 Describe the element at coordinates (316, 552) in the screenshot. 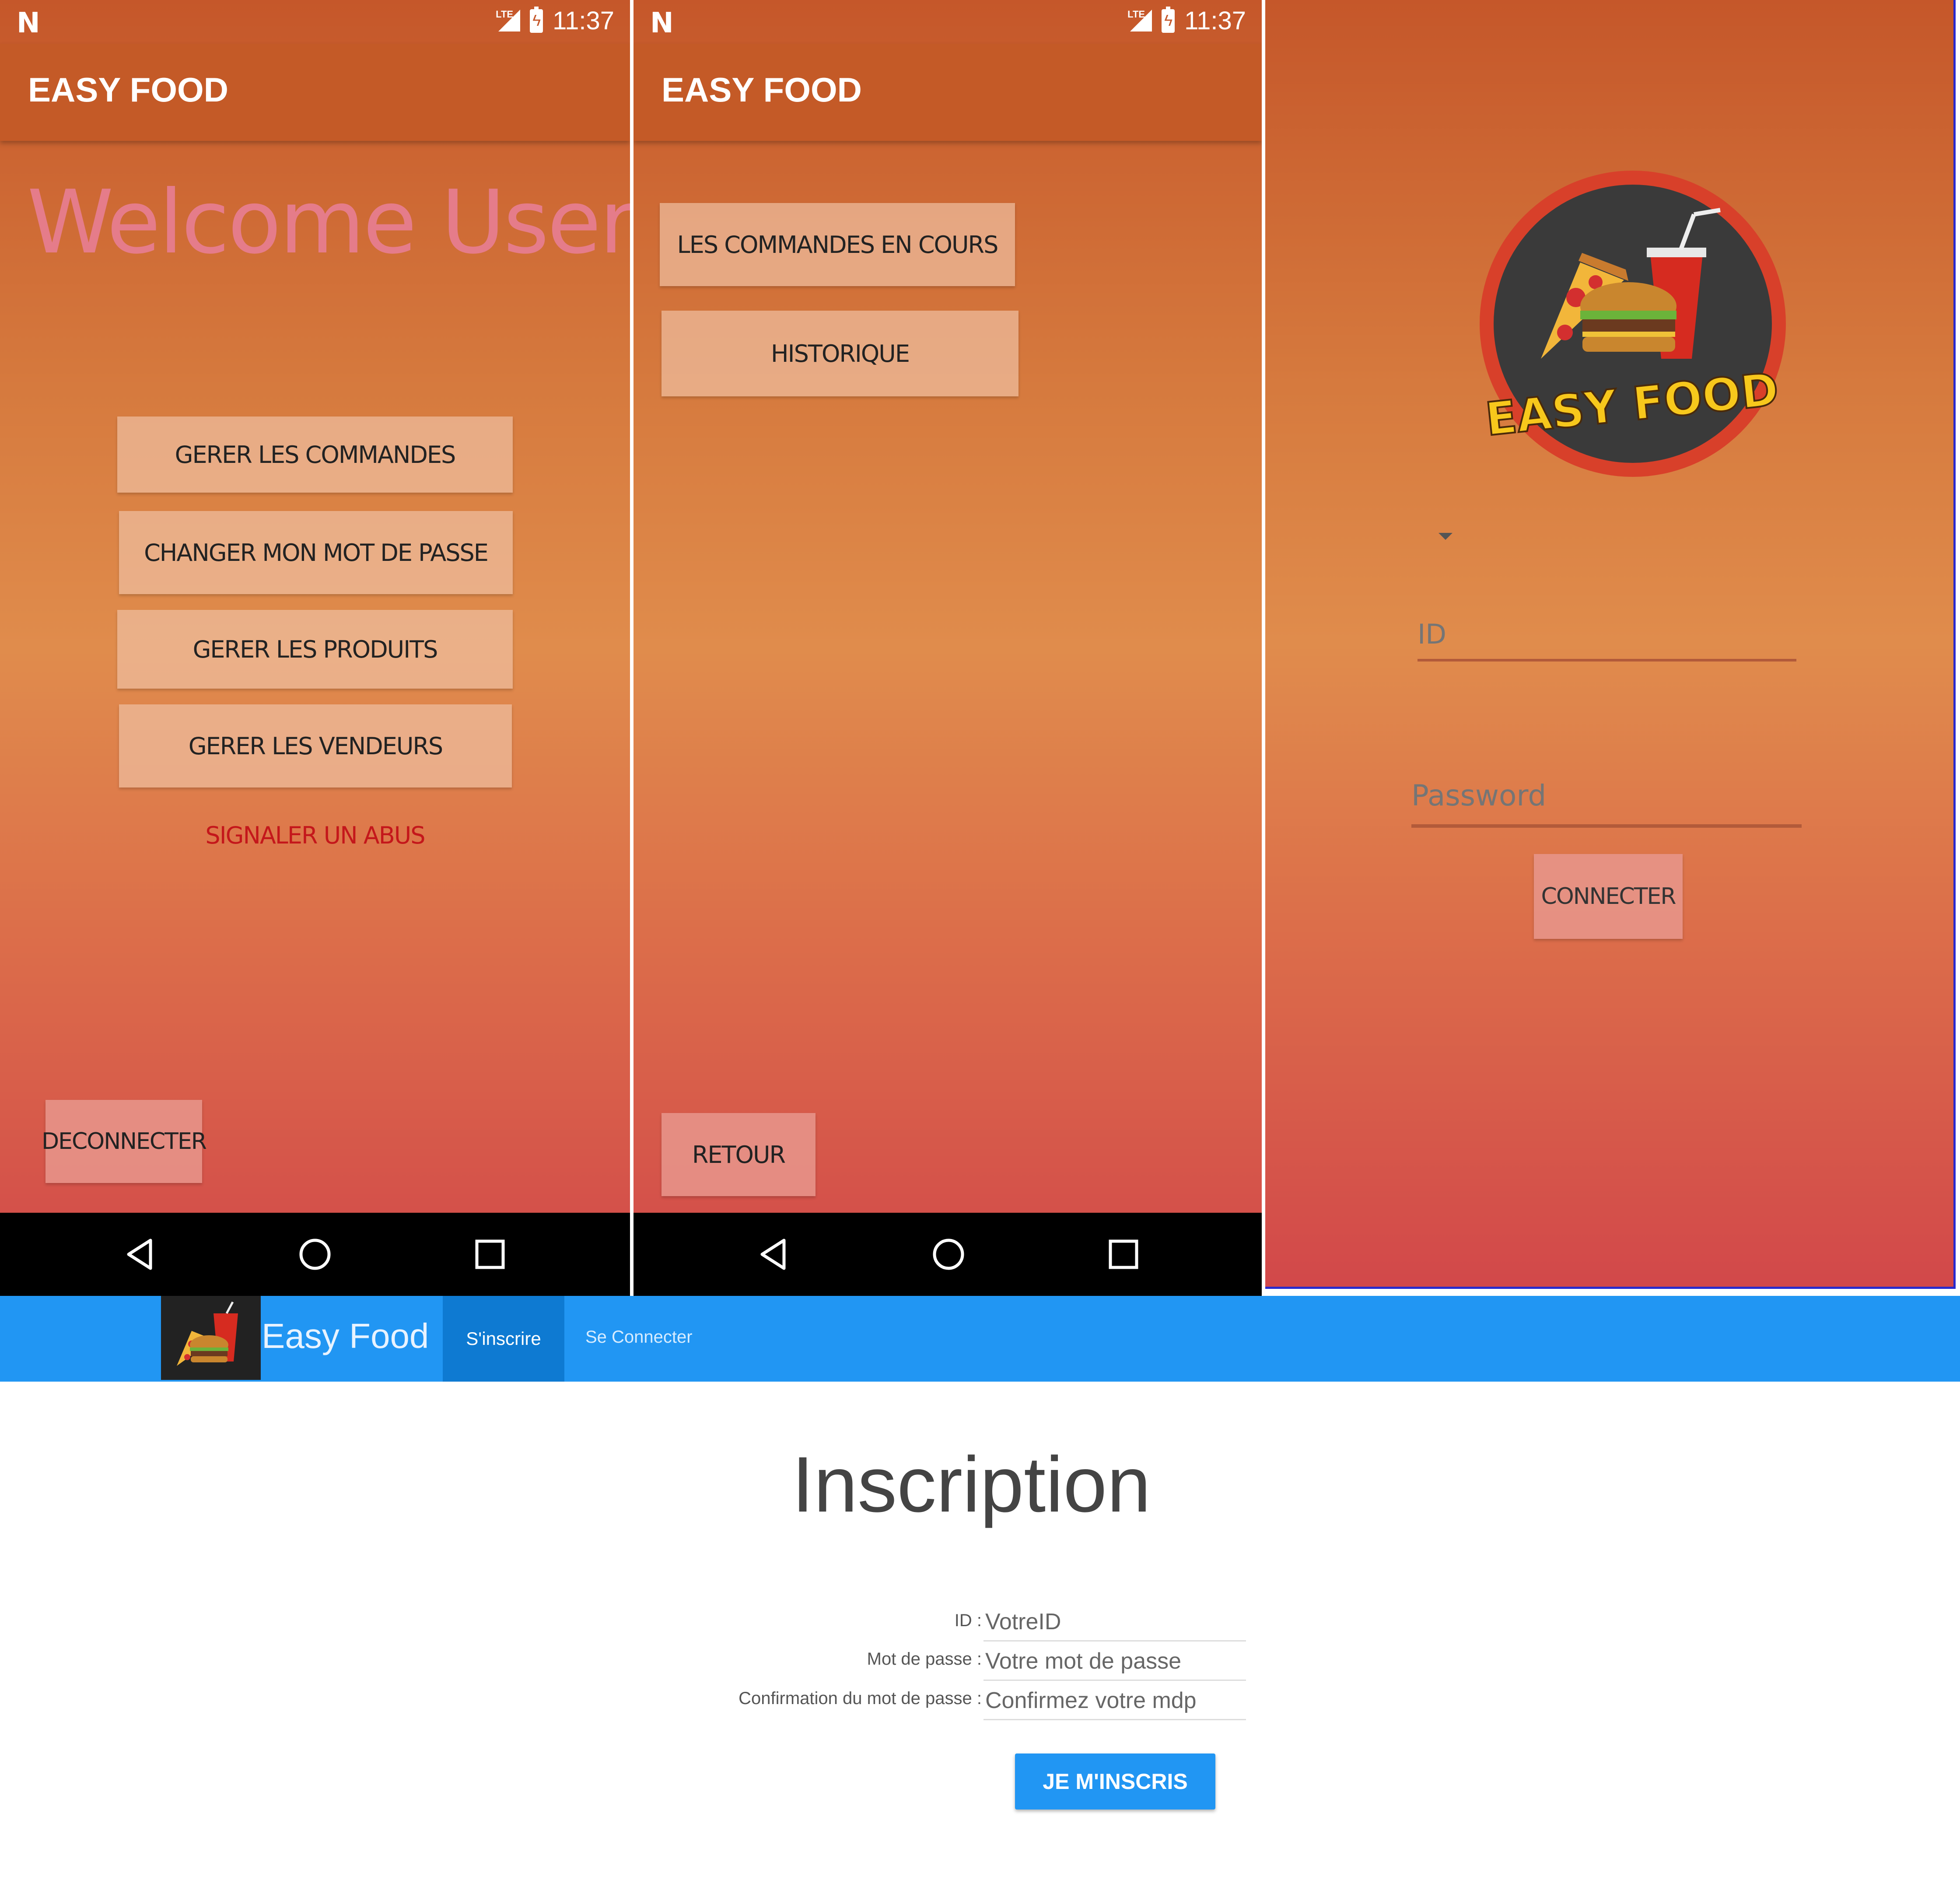

I see `change-password-button: CHANGER MON MOT DE PASSE` at that location.